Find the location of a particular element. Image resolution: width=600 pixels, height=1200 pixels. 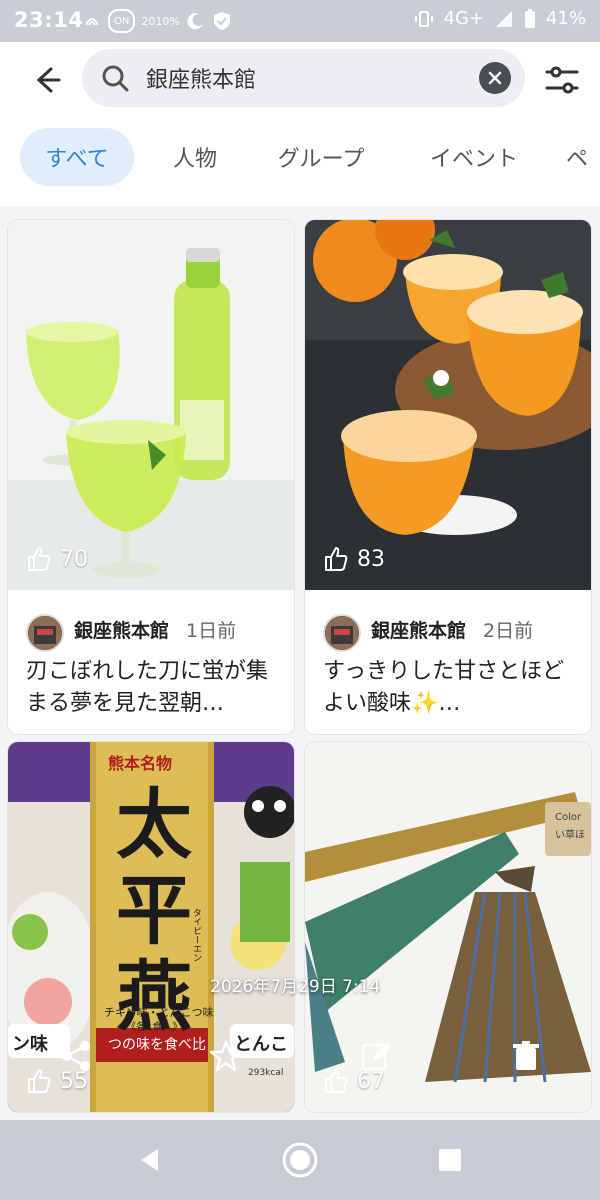

search-field is located at coordinates (303, 78).